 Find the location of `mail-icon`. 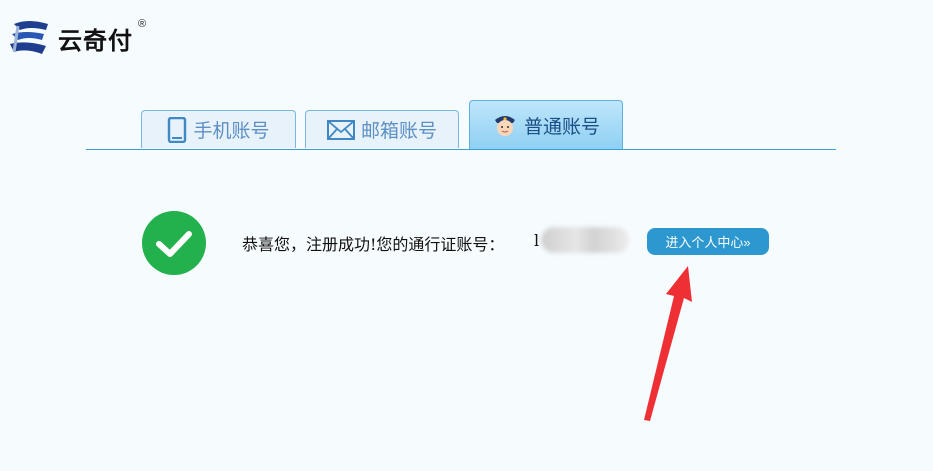

mail-icon is located at coordinates (340, 129).